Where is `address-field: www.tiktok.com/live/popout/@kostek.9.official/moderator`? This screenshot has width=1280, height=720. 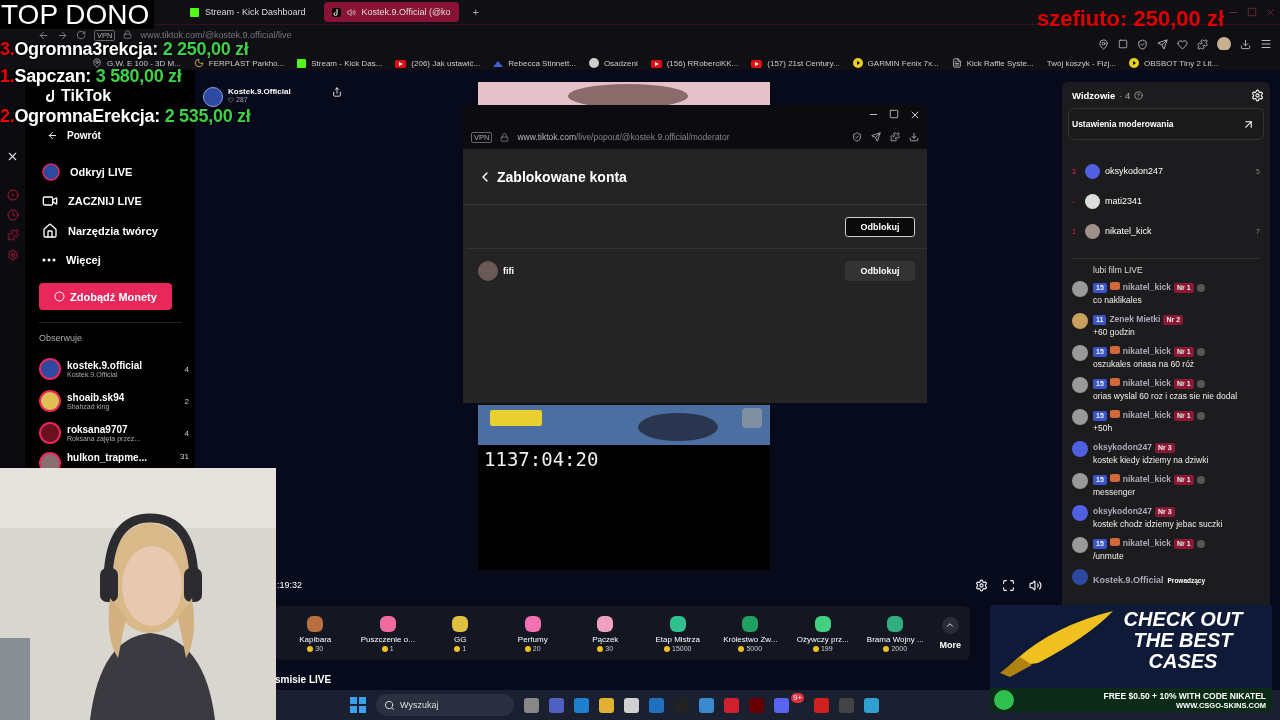
address-field: www.tiktok.com/live/popout/@kostek.9.official/moderator is located at coordinates (623, 137).